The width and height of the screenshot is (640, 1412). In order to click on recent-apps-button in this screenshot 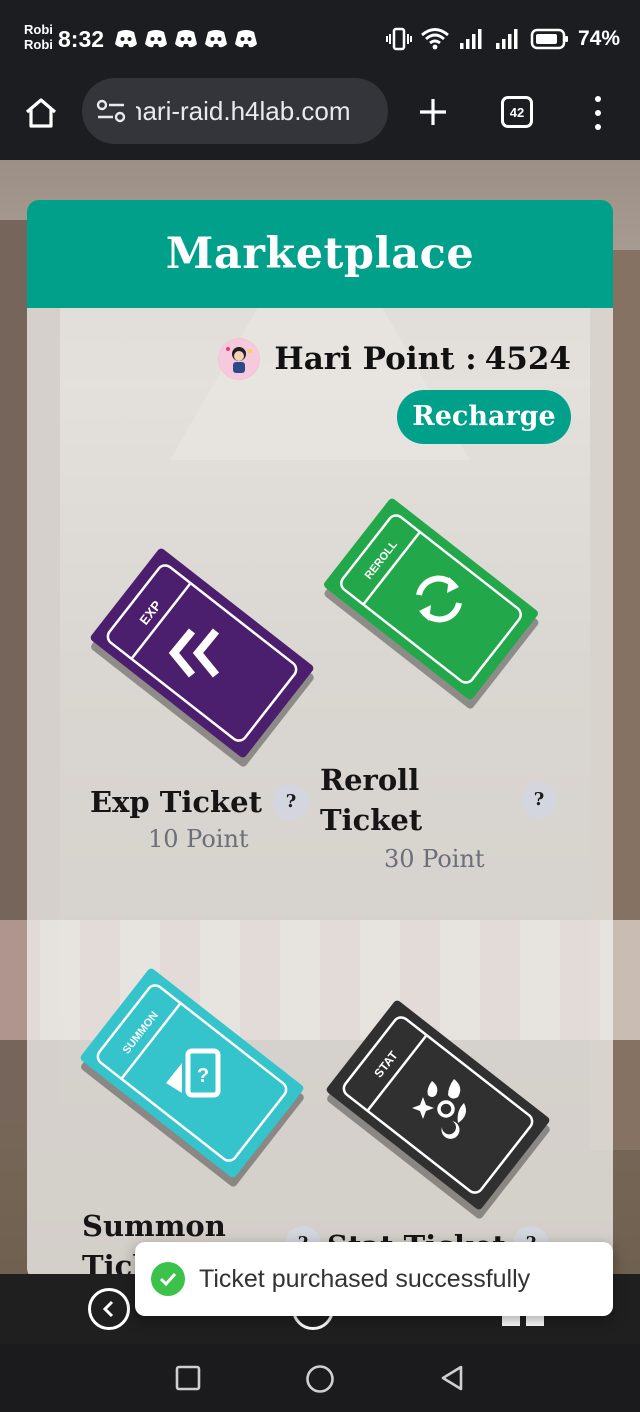, I will do `click(188, 1378)`.